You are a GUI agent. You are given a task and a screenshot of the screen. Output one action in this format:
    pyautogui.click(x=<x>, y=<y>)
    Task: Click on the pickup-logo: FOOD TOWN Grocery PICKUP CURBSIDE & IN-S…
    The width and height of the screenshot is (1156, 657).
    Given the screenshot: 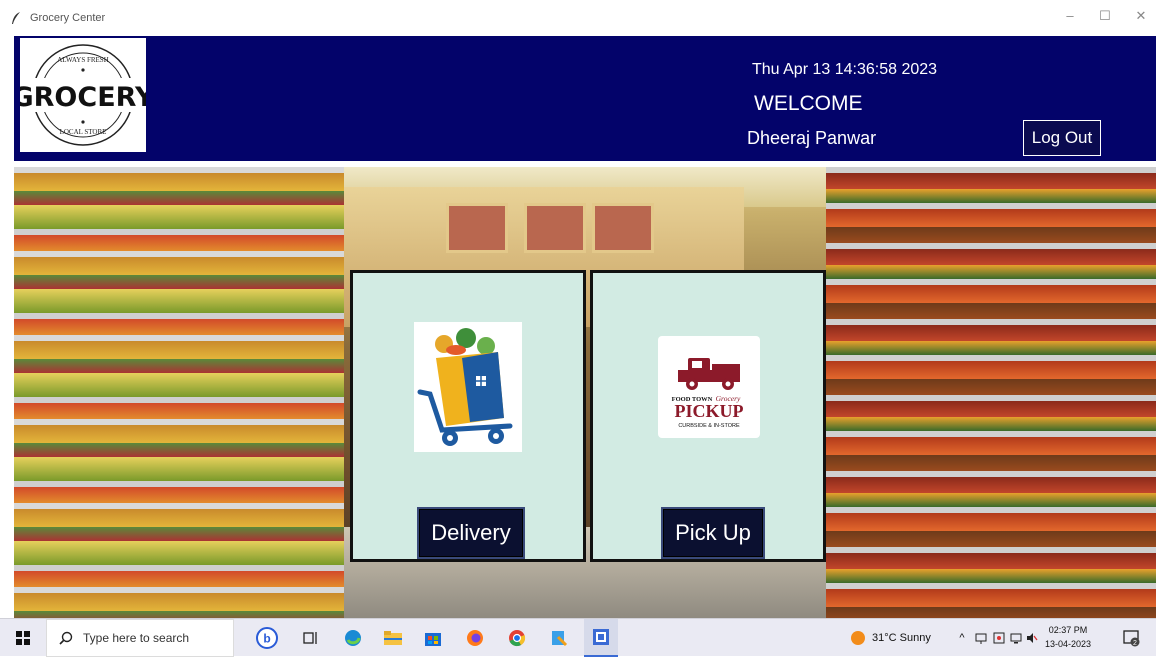 What is the action you would take?
    pyautogui.click(x=709, y=387)
    